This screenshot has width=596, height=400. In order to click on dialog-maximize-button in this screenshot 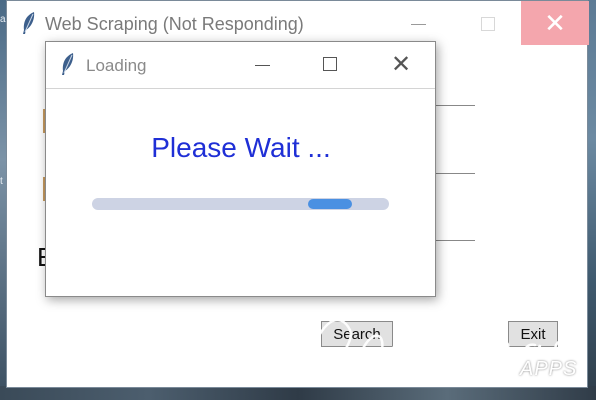, I will do `click(329, 65)`.